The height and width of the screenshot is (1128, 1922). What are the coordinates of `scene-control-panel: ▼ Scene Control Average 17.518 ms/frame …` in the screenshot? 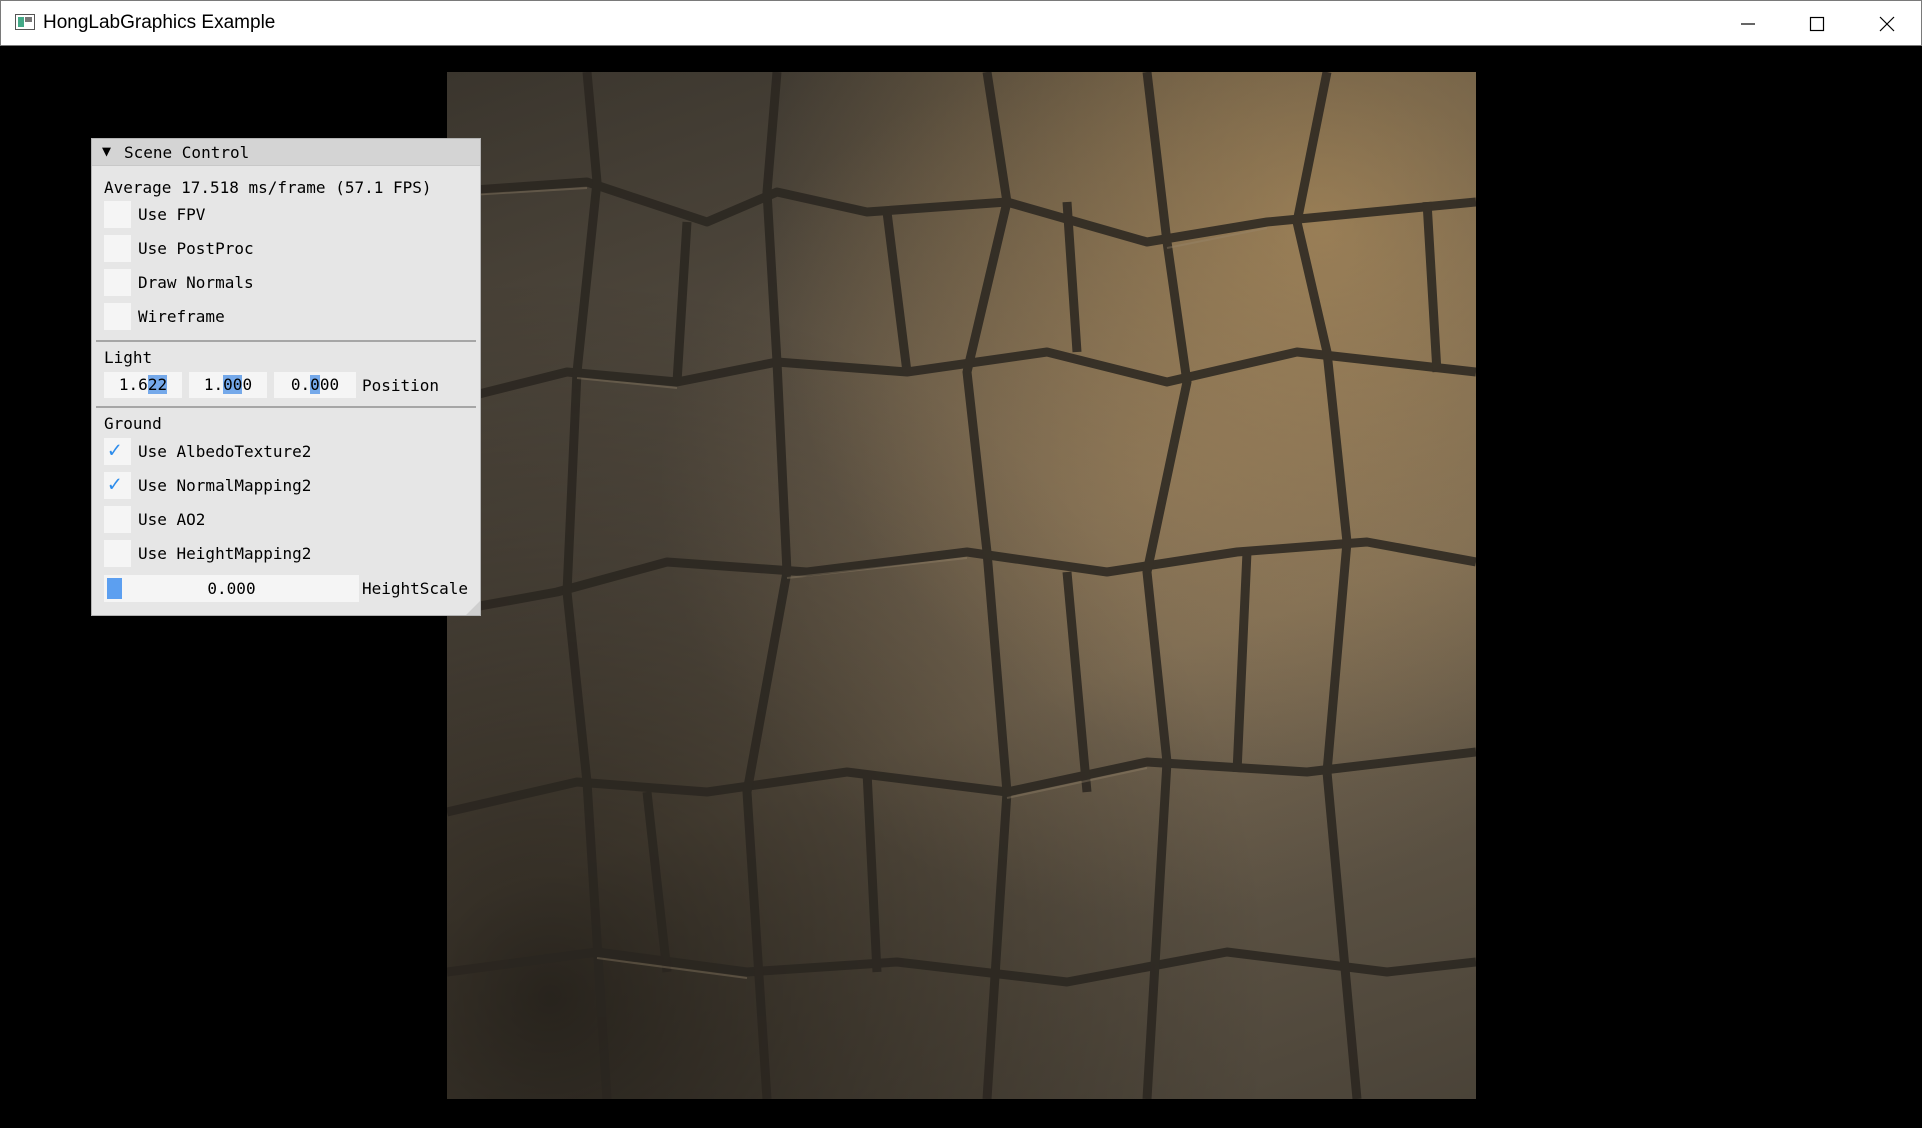 It's located at (286, 377).